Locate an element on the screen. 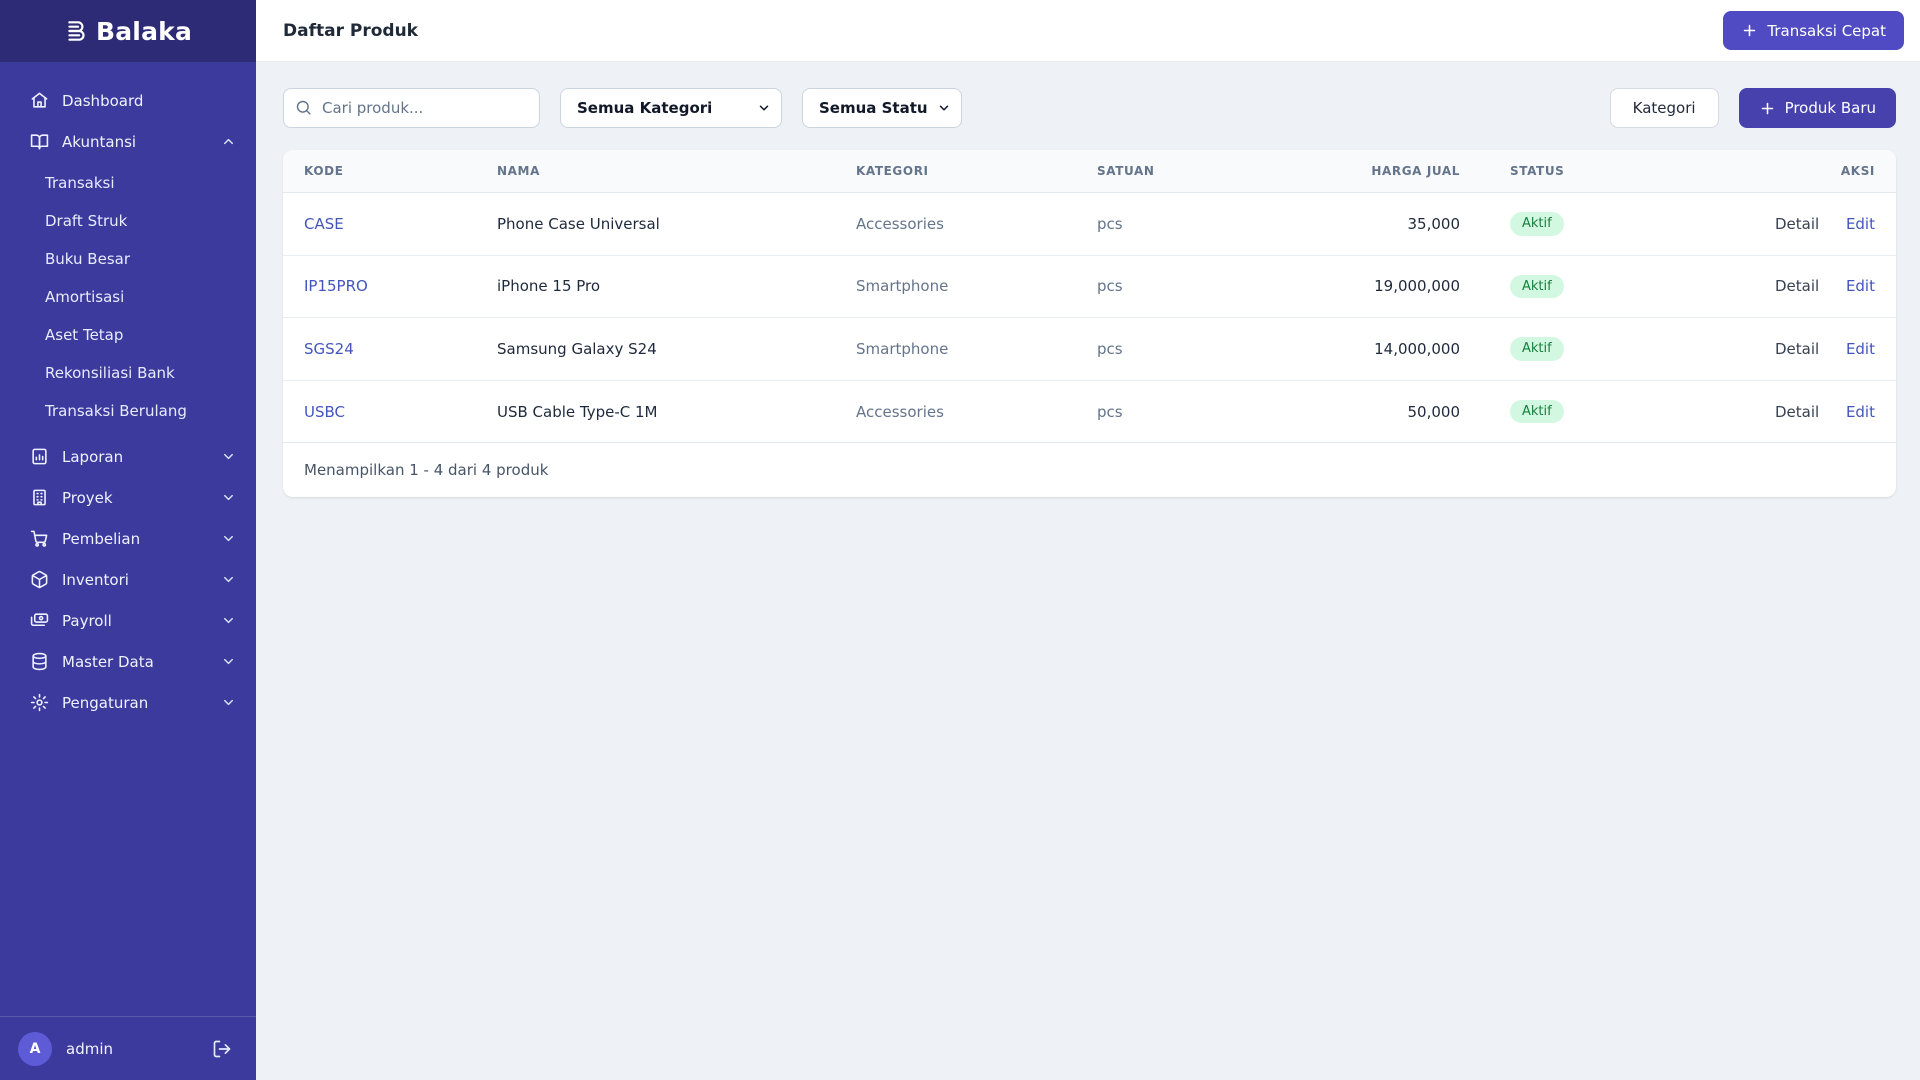 Image resolution: width=1920 pixels, height=1080 pixels. product-code-link: IP15PRO is located at coordinates (336, 286).